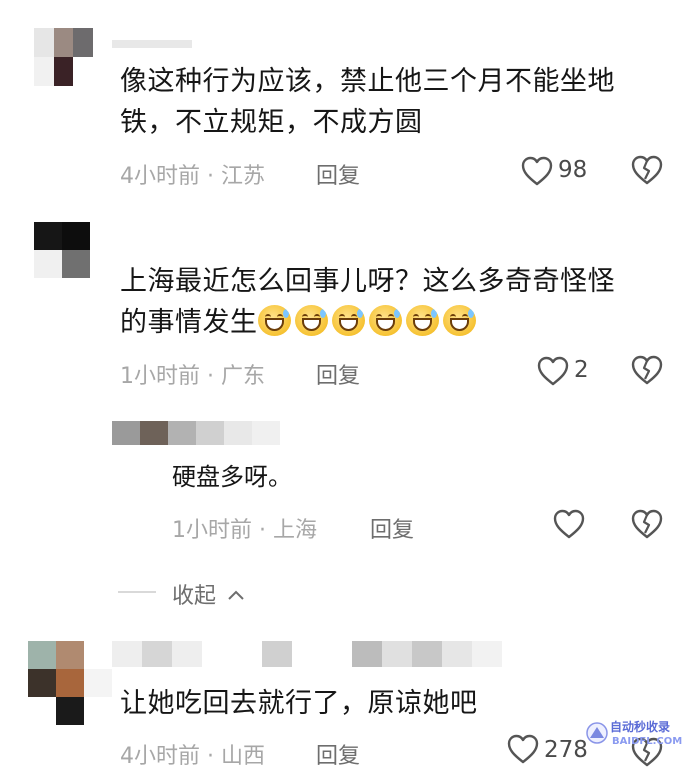 This screenshot has height=777, width=700. What do you see at coordinates (573, 170) in the screenshot?
I see `like-count: 98` at bounding box center [573, 170].